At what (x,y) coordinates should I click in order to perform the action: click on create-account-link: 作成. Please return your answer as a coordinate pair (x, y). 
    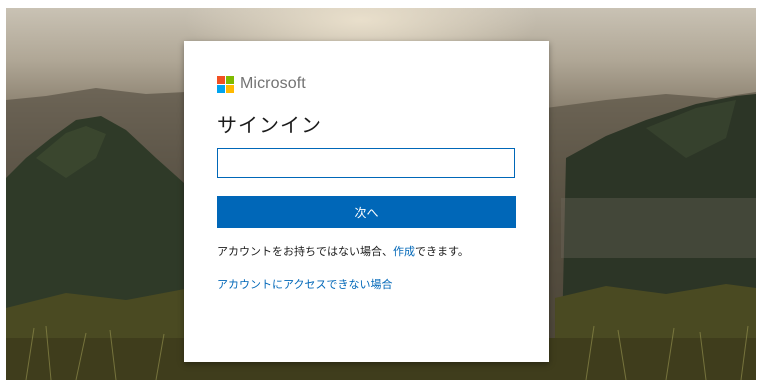
    Looking at the image, I should click on (404, 251).